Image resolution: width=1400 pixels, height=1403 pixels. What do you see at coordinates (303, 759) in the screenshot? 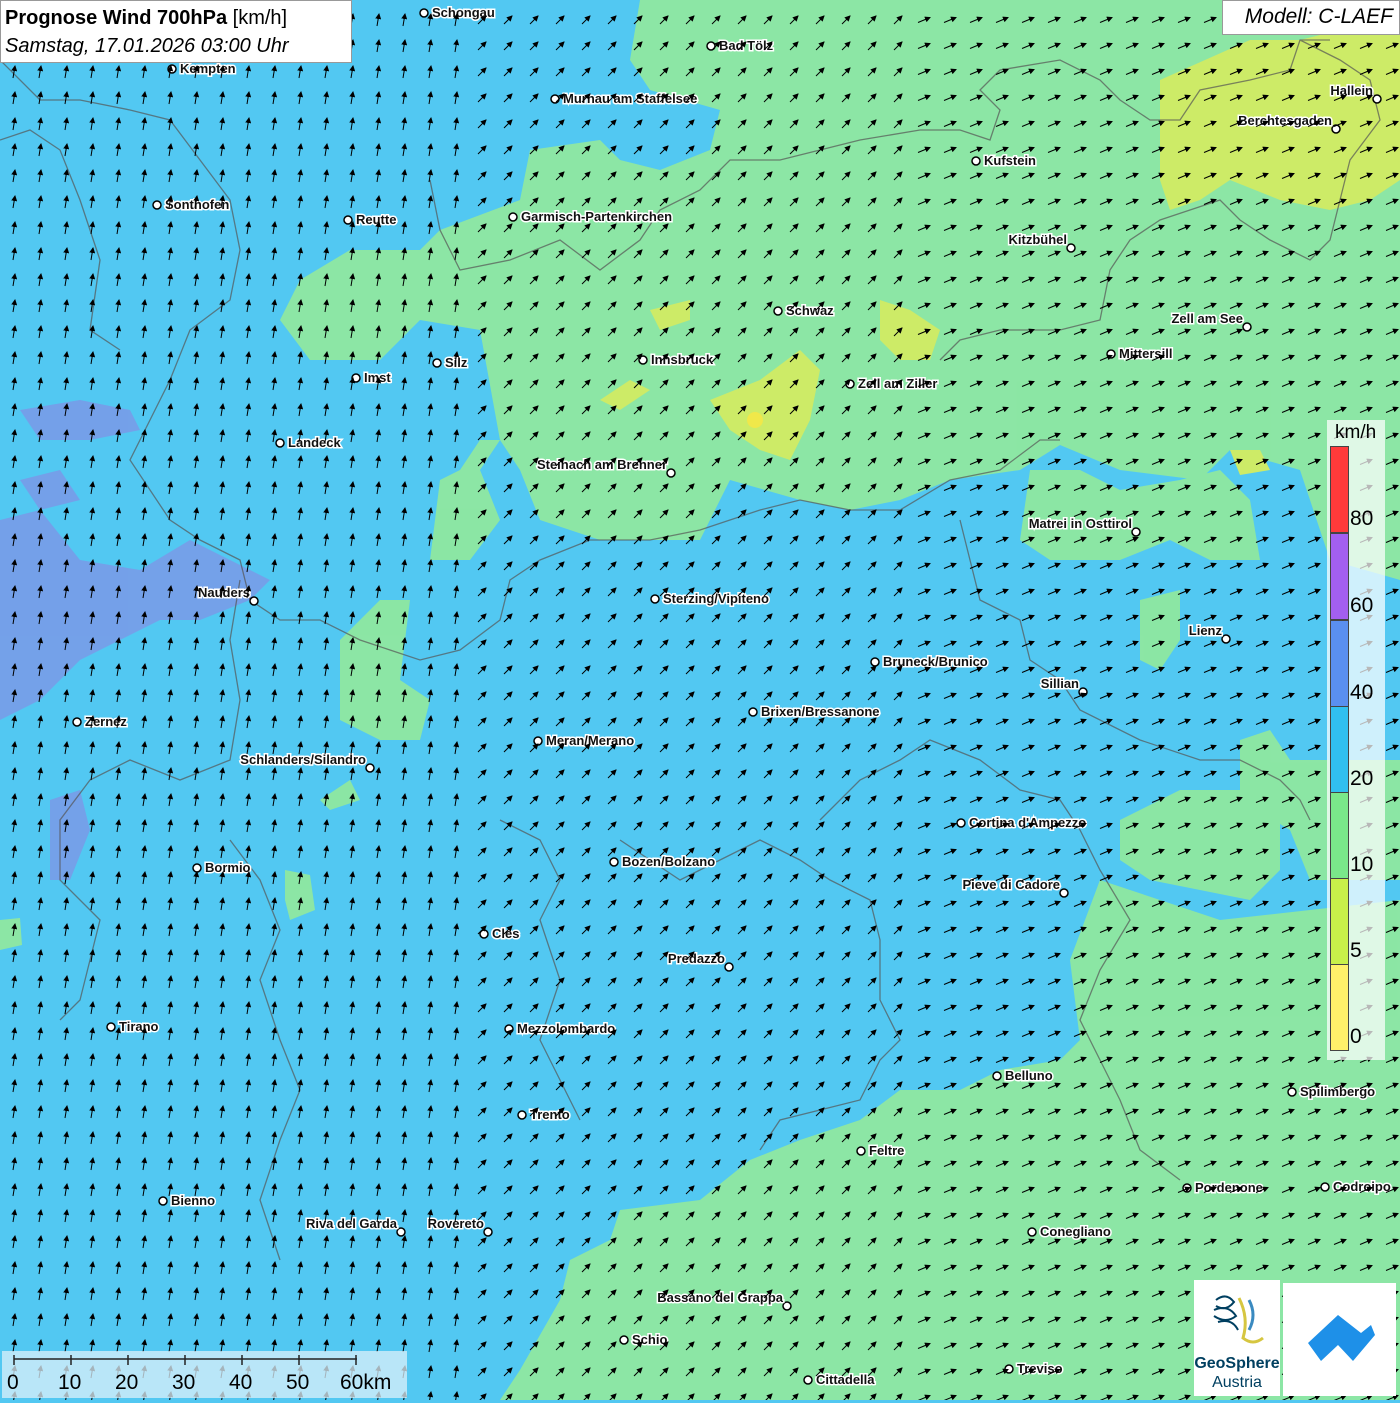
I see `city-label: Schlanders/Silandro` at bounding box center [303, 759].